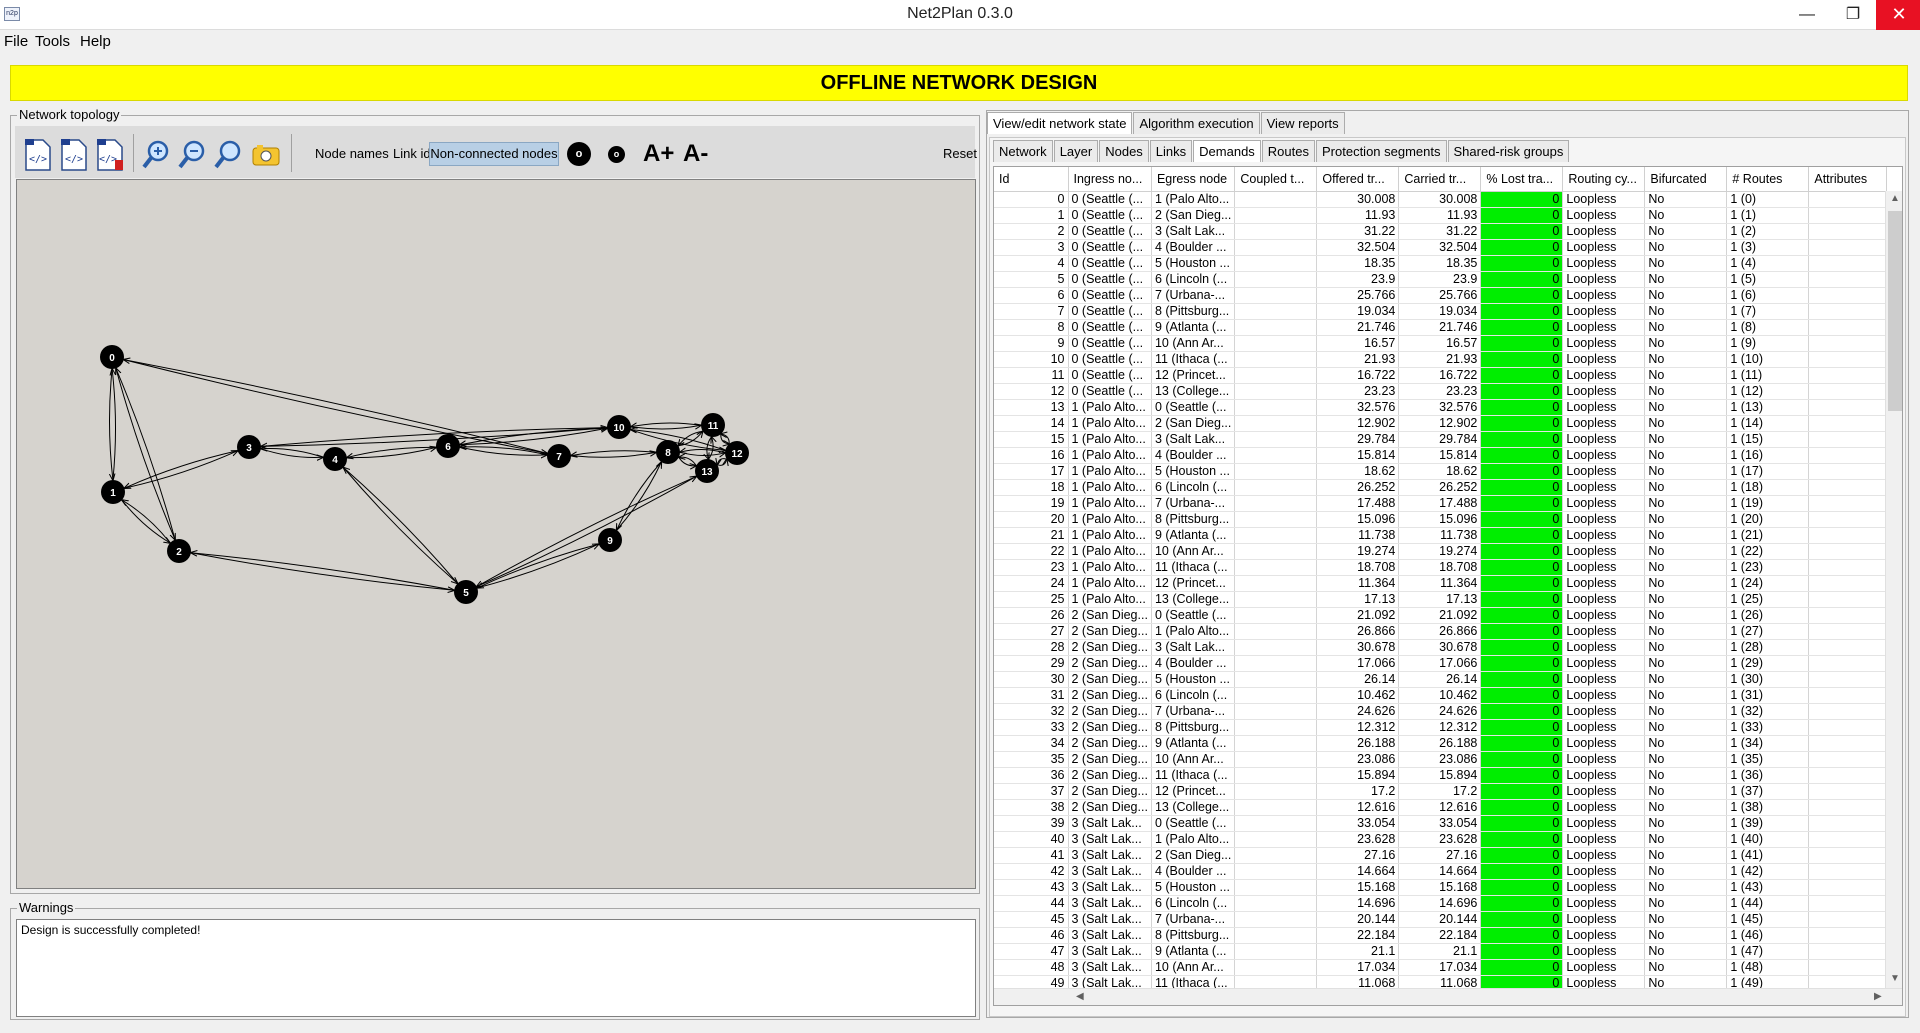 The width and height of the screenshot is (1920, 1033). What do you see at coordinates (737, 453) in the screenshot?
I see `node-12: 12` at bounding box center [737, 453].